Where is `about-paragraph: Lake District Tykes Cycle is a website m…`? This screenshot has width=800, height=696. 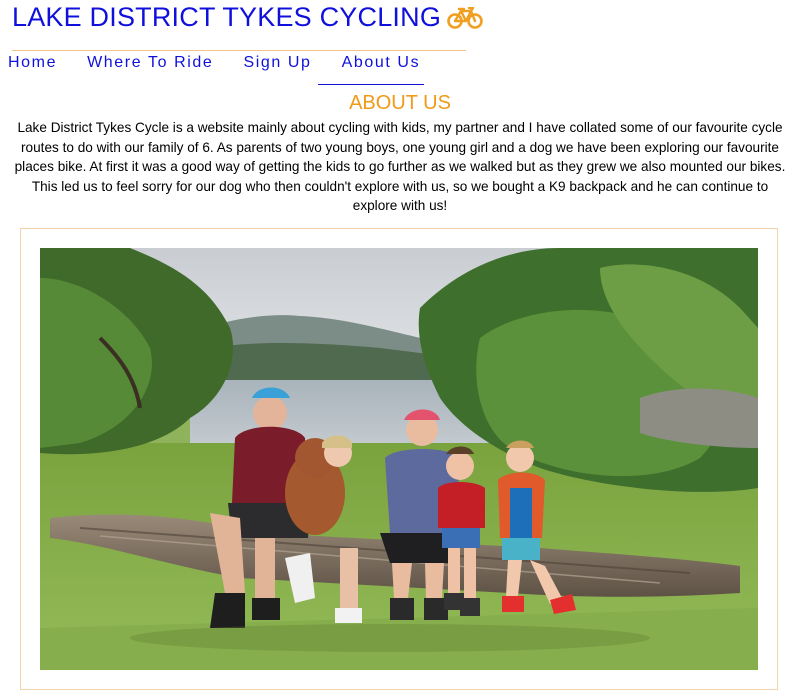
about-paragraph: Lake District Tykes Cycle is a website m… is located at coordinates (400, 166).